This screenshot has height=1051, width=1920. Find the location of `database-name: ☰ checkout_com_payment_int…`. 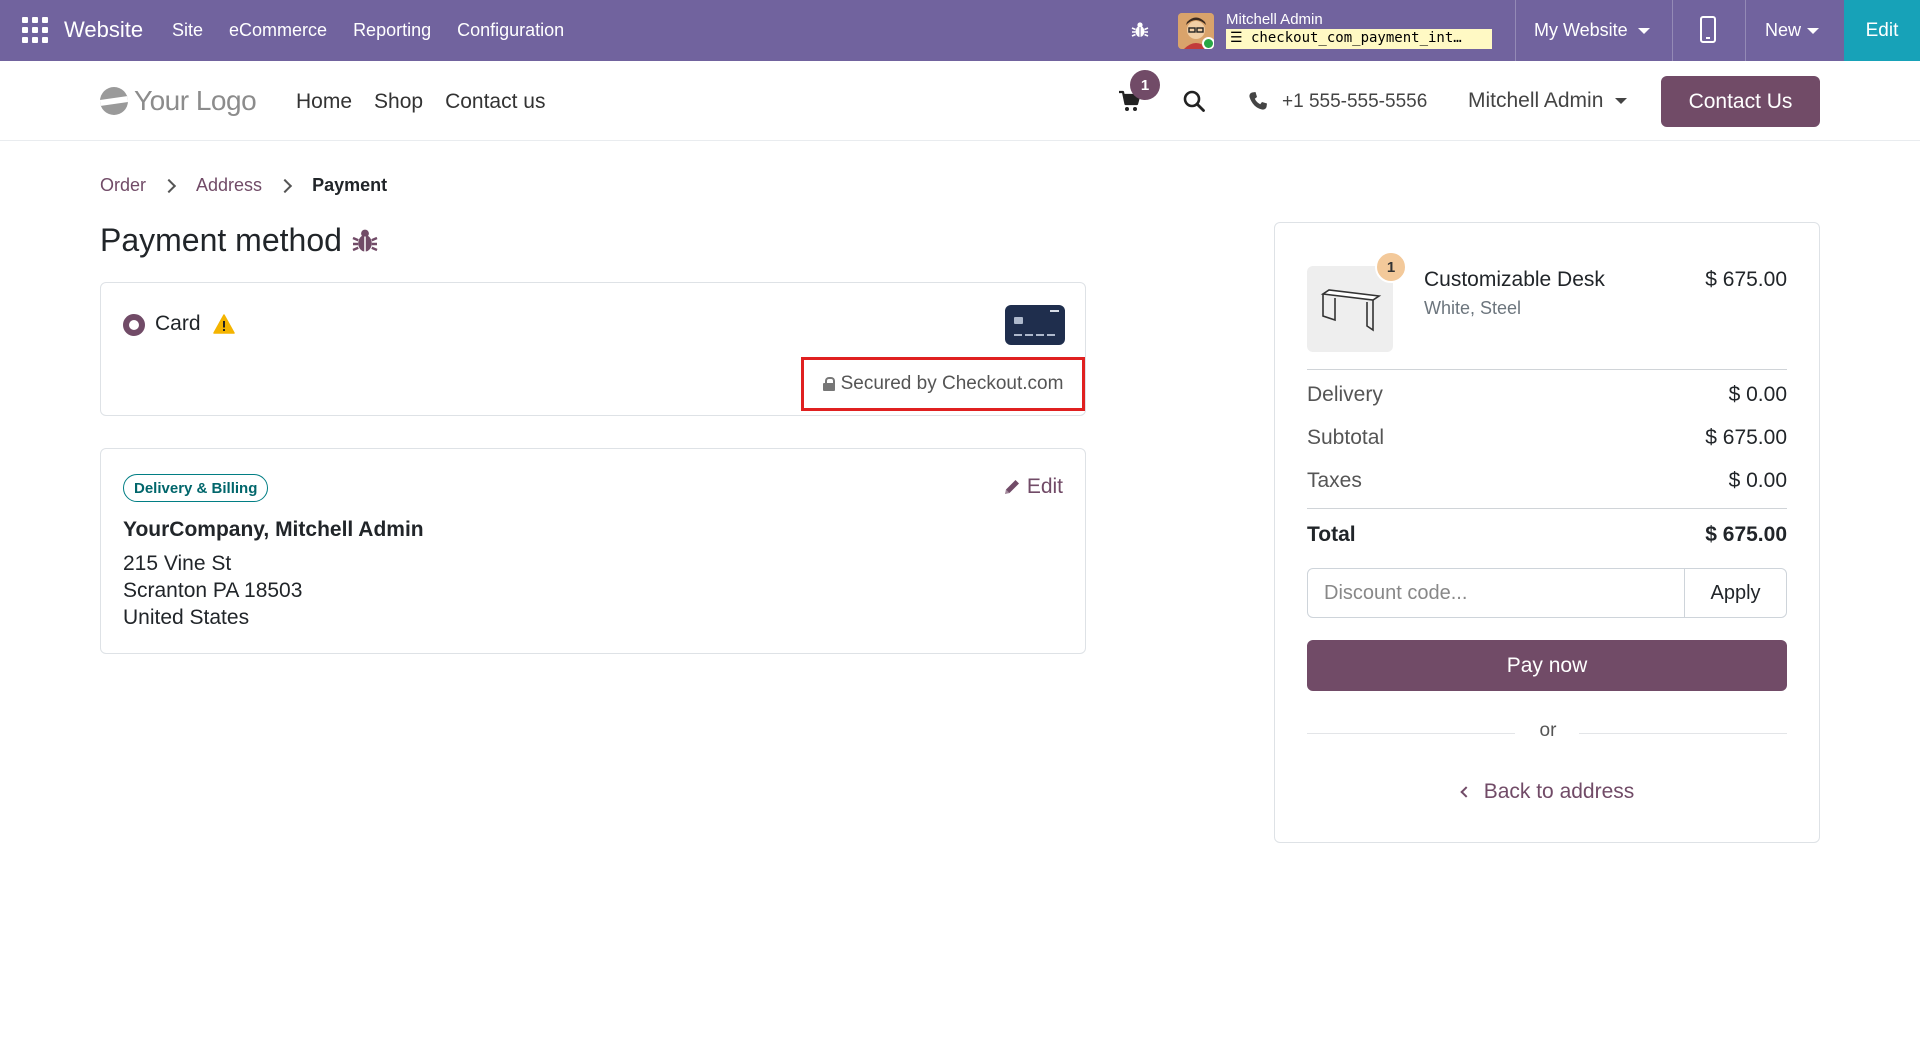

database-name: ☰ checkout_com_payment_int… is located at coordinates (1359, 39).